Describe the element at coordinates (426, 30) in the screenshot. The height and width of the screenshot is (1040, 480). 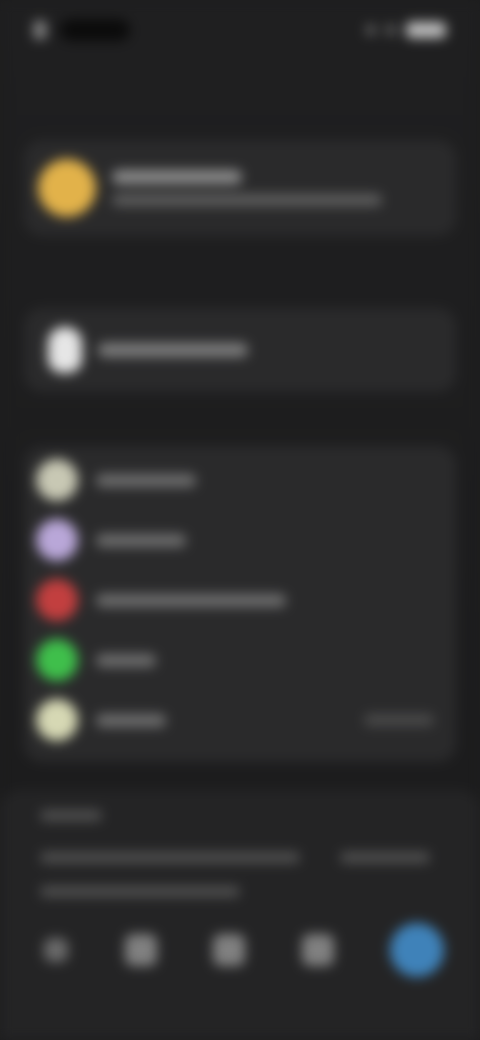
I see `battery-icon` at that location.